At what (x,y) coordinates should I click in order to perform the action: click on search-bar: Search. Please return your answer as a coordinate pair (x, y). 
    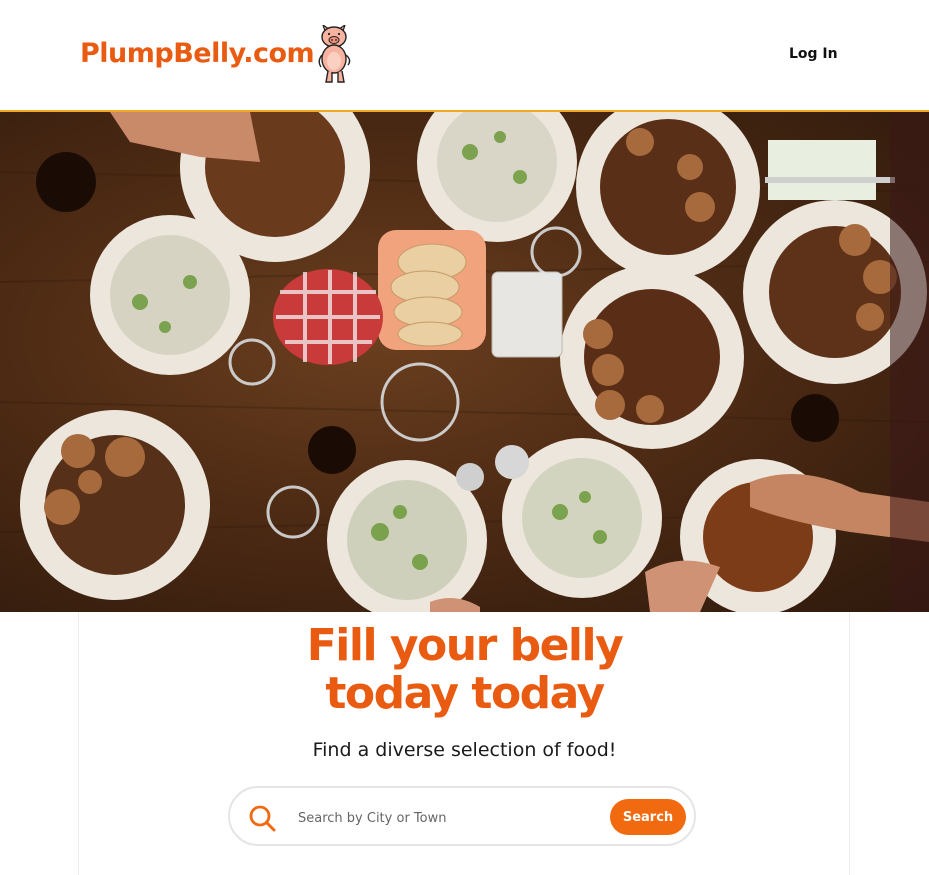
    Looking at the image, I should click on (462, 816).